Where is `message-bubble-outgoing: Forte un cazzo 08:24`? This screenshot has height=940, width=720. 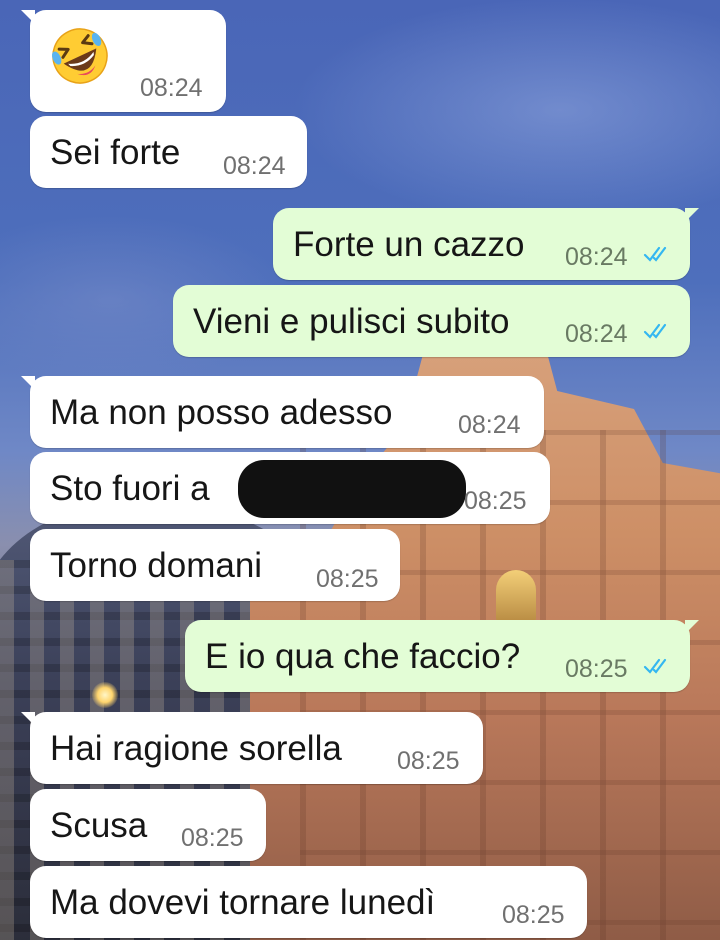
message-bubble-outgoing: Forte un cazzo 08:24 is located at coordinates (486, 244).